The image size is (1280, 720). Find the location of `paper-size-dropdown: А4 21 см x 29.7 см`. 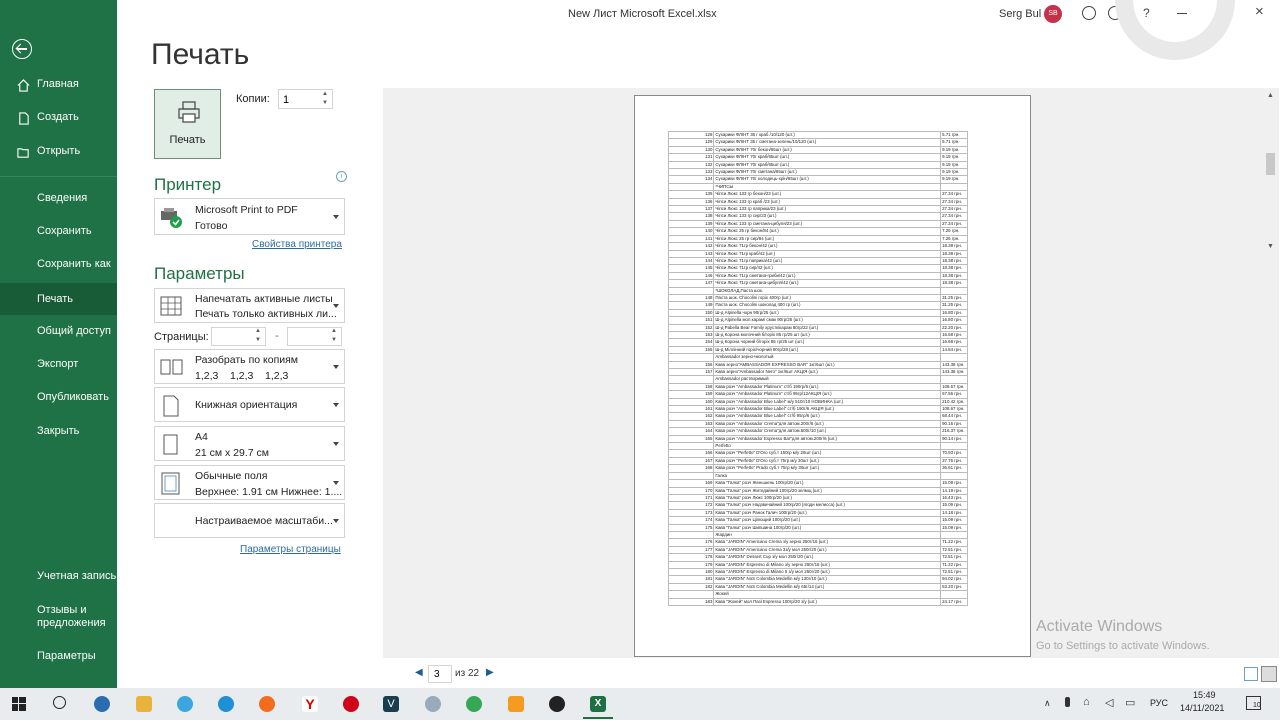

paper-size-dropdown: А4 21 см x 29.7 см is located at coordinates (249, 443).